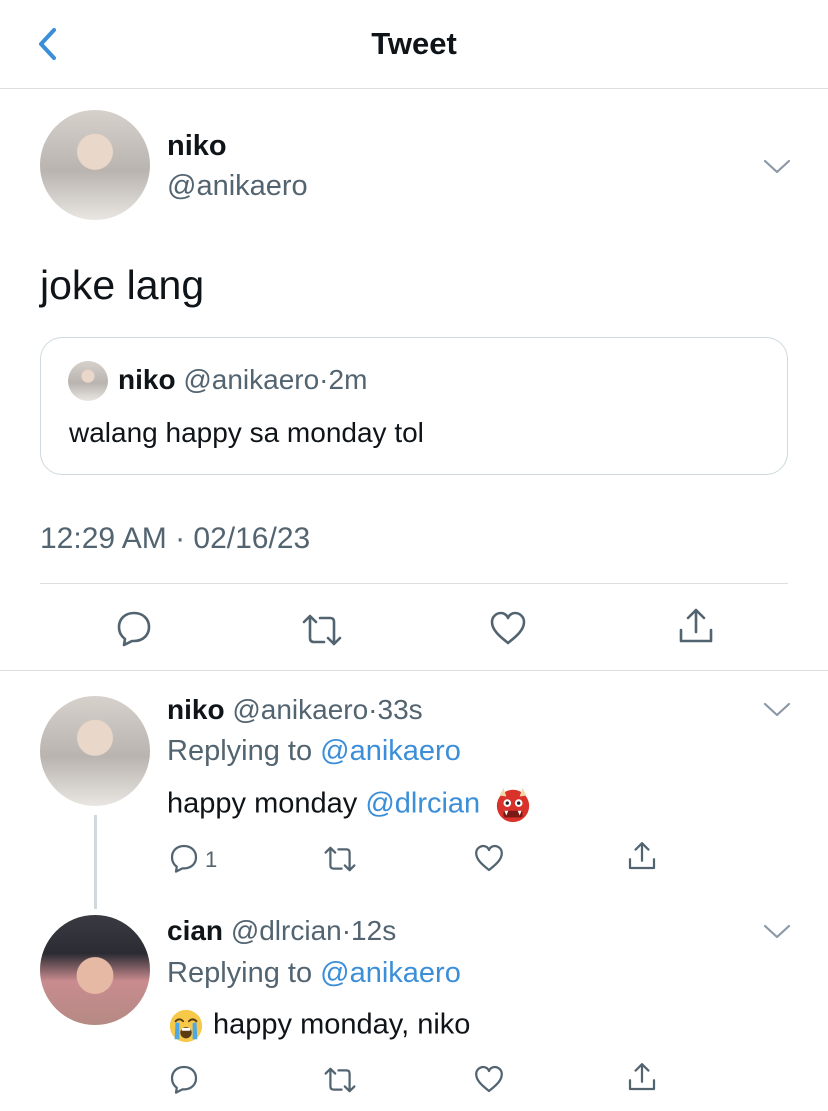 This screenshot has height=1111, width=828. Describe the element at coordinates (175, 538) in the screenshot. I see `tweet-timestamp: 12:29 AM · 02/16/23` at that location.